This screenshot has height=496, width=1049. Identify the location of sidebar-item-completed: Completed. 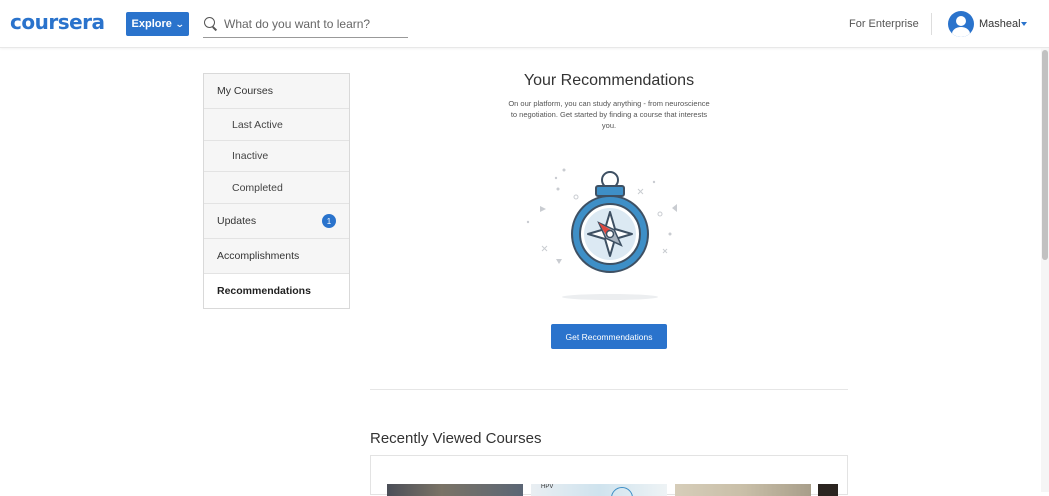
(276, 188).